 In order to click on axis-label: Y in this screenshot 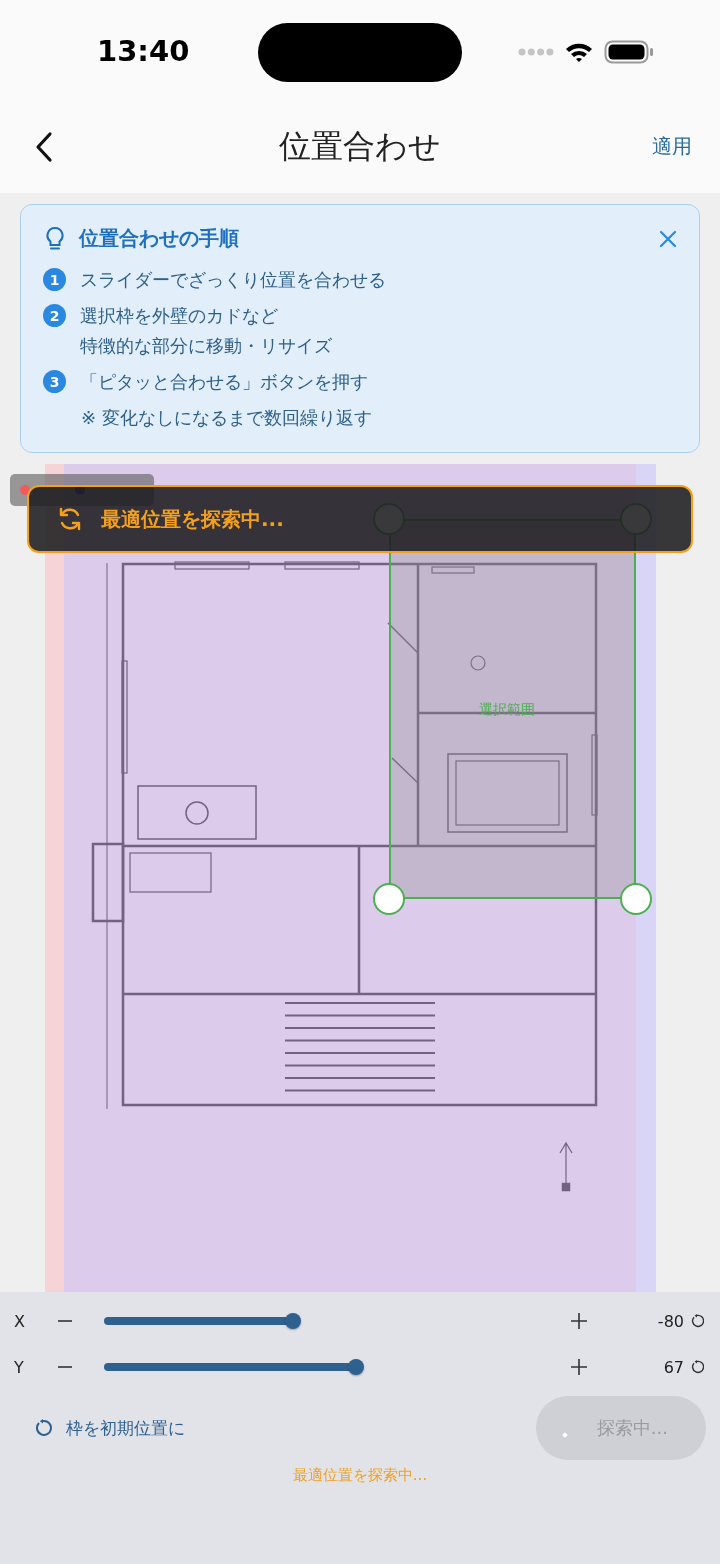, I will do `click(19, 1367)`.